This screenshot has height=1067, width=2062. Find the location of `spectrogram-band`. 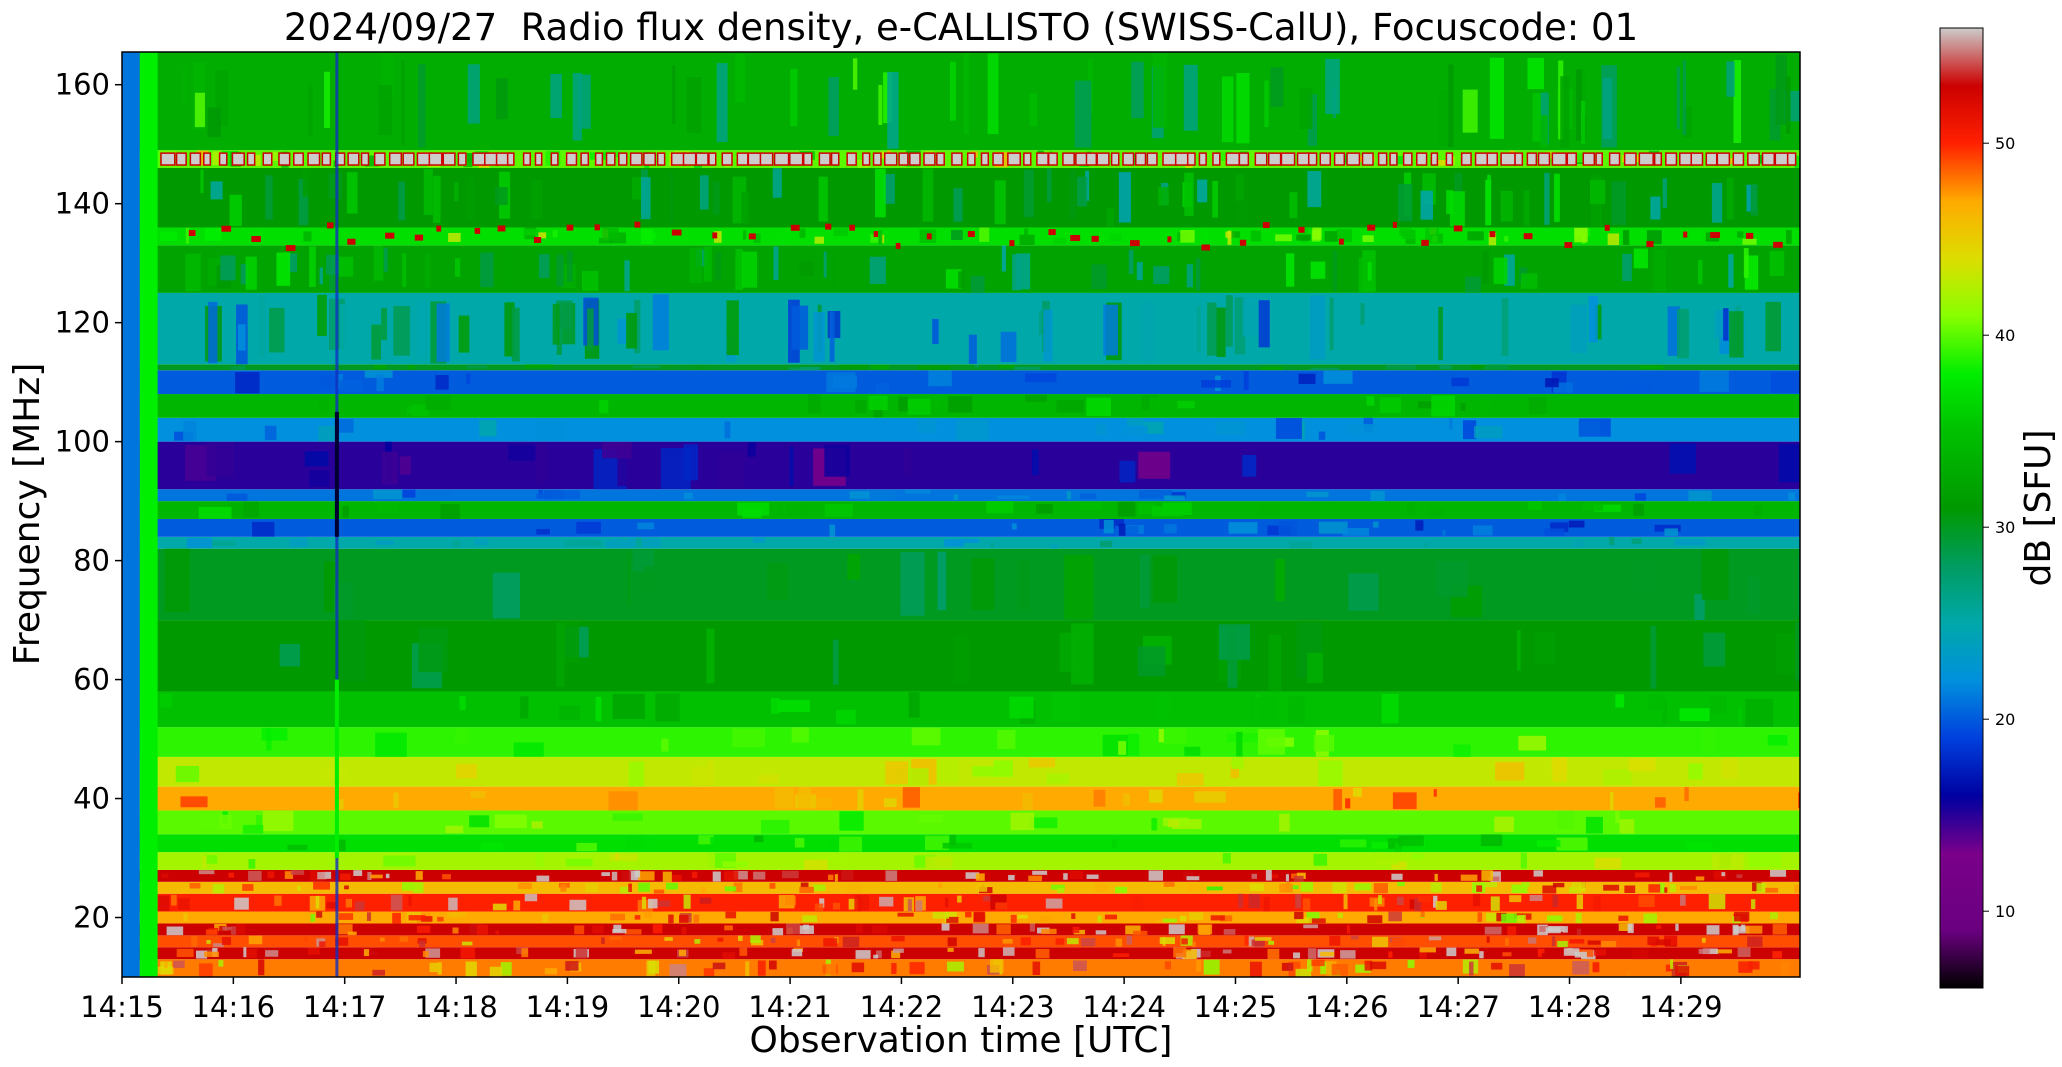

spectrogram-band is located at coordinates (961, 465).